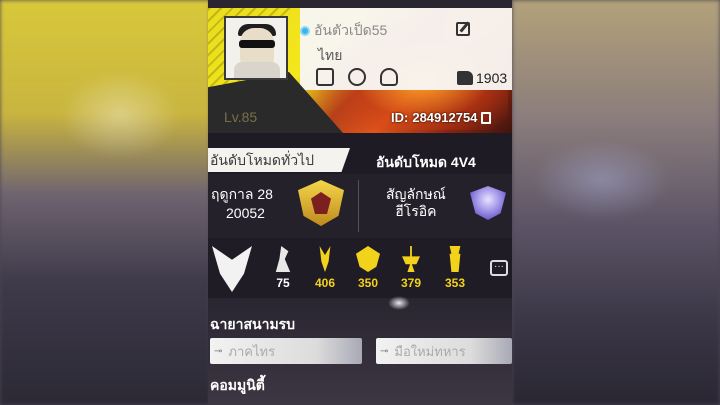 The height and width of the screenshot is (405, 720). What do you see at coordinates (283, 283) in the screenshot?
I see `badge-count: 75` at bounding box center [283, 283].